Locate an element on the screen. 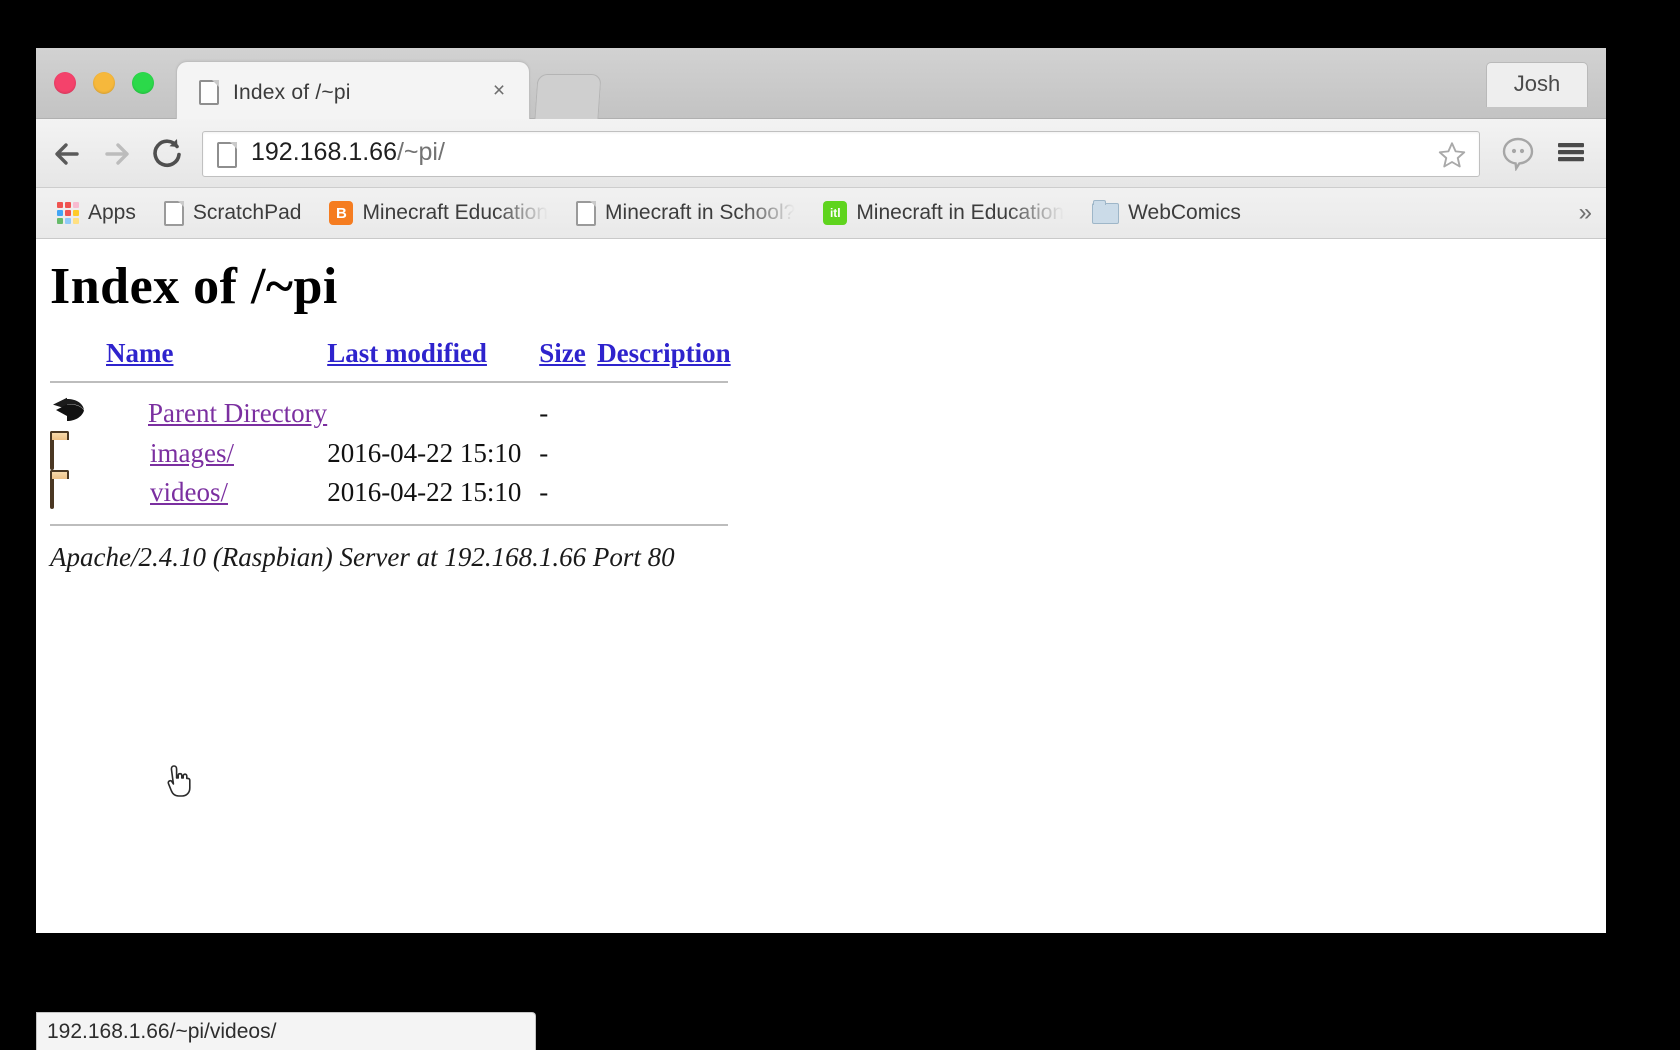  sort-by-date-link: Last modified is located at coordinates (407, 353).